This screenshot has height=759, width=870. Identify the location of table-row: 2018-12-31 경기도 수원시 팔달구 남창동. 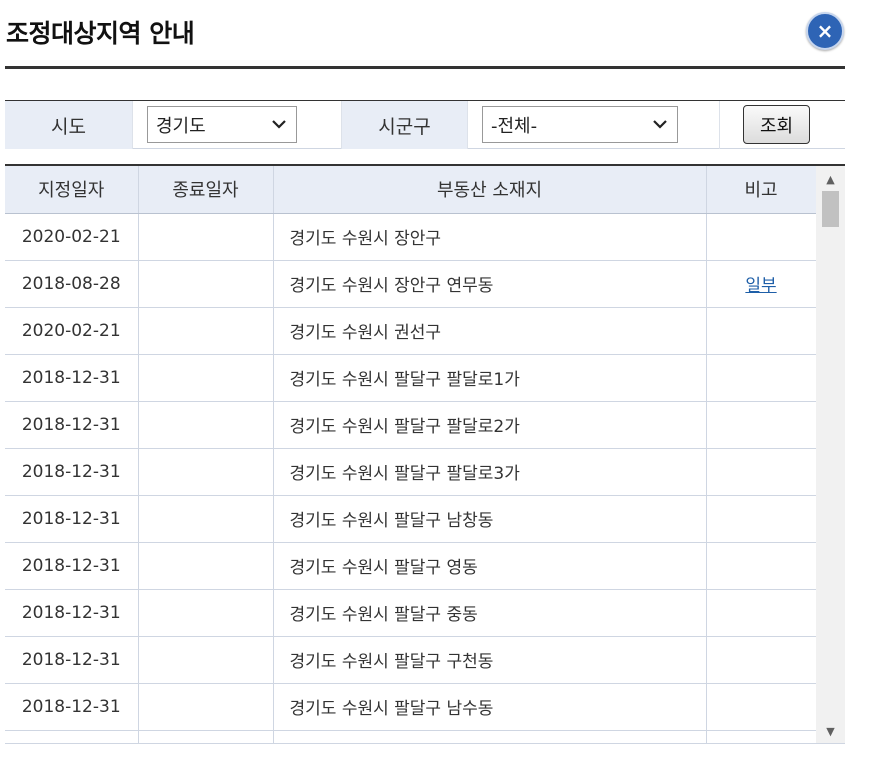
(411, 519).